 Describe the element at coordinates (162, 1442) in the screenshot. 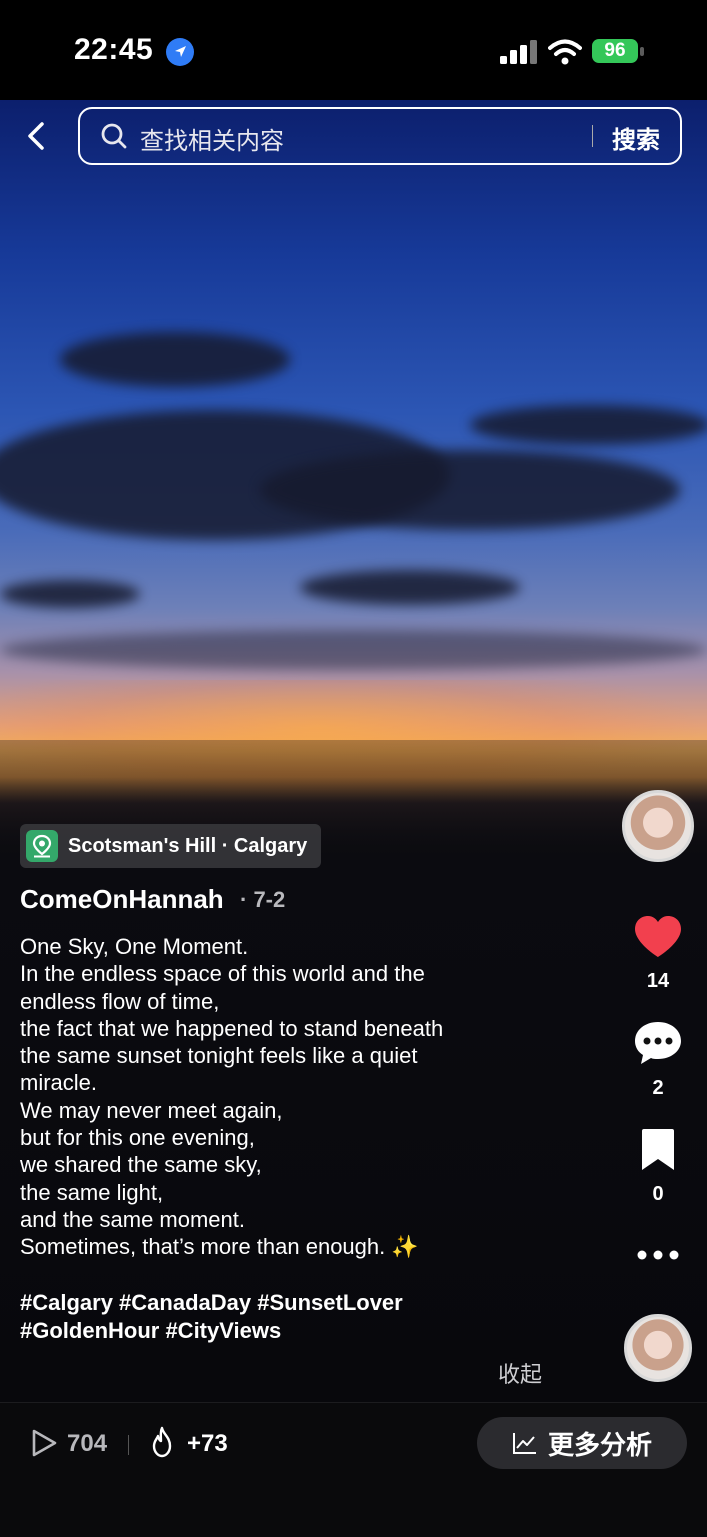

I see `flame-icon` at that location.